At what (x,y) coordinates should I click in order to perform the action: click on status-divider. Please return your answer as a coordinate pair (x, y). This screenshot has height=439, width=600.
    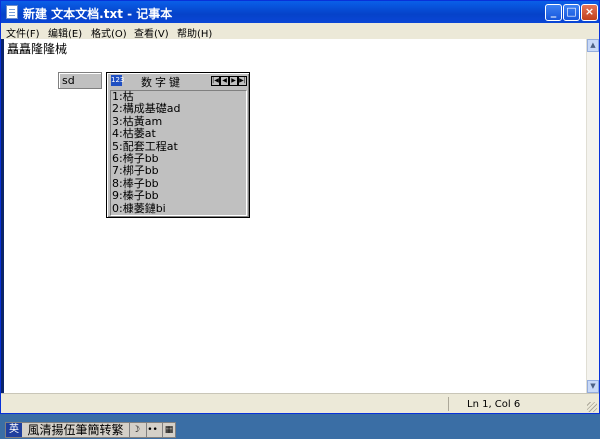
    Looking at the image, I should click on (448, 404).